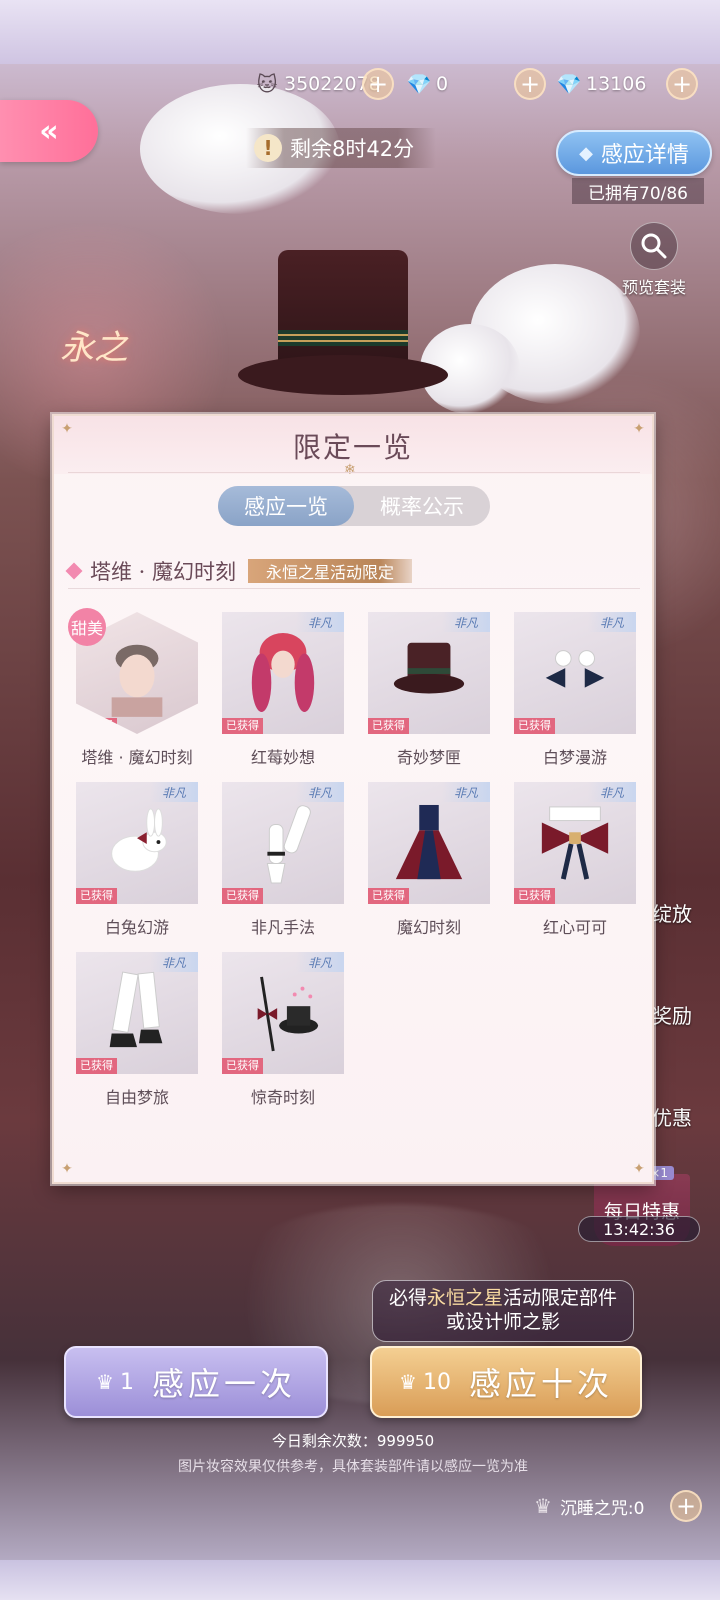  What do you see at coordinates (442, 84) in the screenshot?
I see `diamond-value: 0` at bounding box center [442, 84].